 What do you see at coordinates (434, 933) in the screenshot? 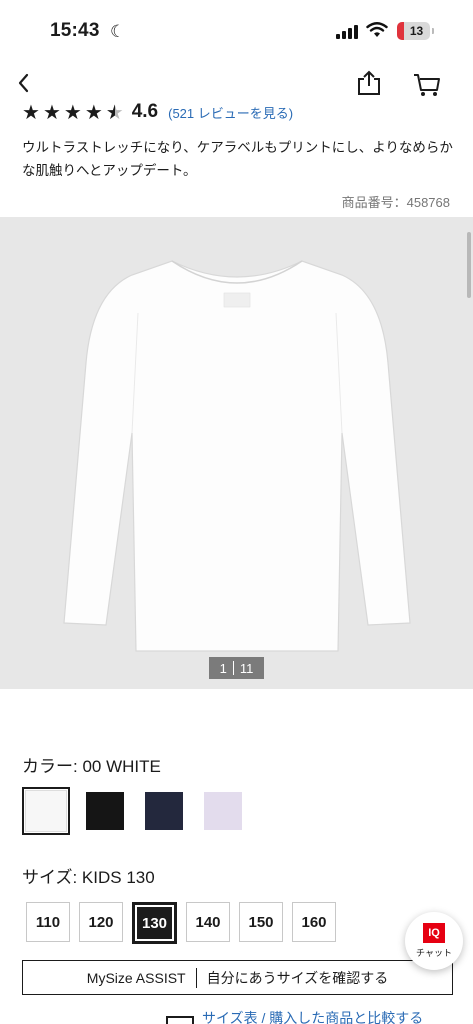
I see `iq-icon: IQ` at bounding box center [434, 933].